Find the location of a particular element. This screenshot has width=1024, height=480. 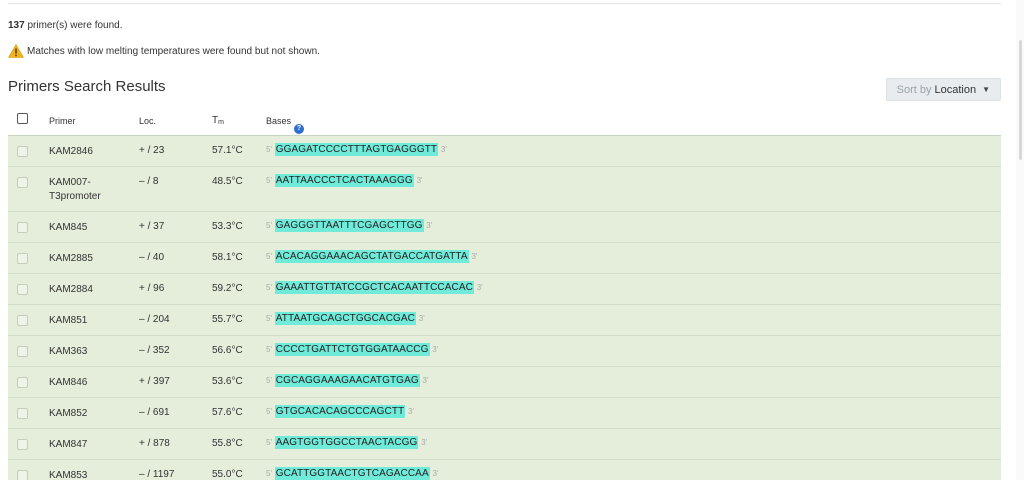

primer-name-line2: T3promoter is located at coordinates (75, 196).